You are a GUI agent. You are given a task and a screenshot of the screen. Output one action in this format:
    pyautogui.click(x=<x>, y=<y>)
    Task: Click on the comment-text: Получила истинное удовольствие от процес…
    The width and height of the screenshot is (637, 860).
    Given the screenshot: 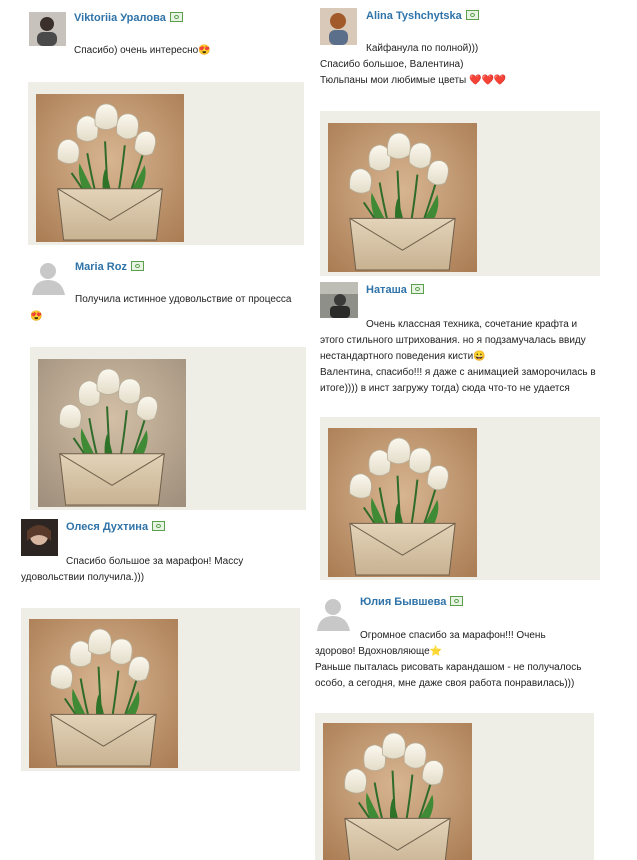 What is the action you would take?
    pyautogui.click(x=183, y=299)
    